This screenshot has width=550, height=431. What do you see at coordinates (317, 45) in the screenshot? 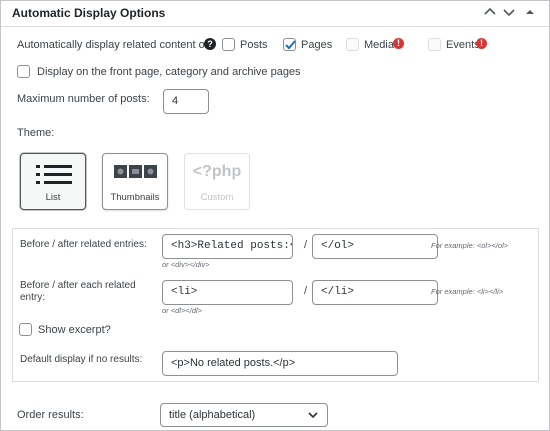
I see `pages-label: Pages` at bounding box center [317, 45].